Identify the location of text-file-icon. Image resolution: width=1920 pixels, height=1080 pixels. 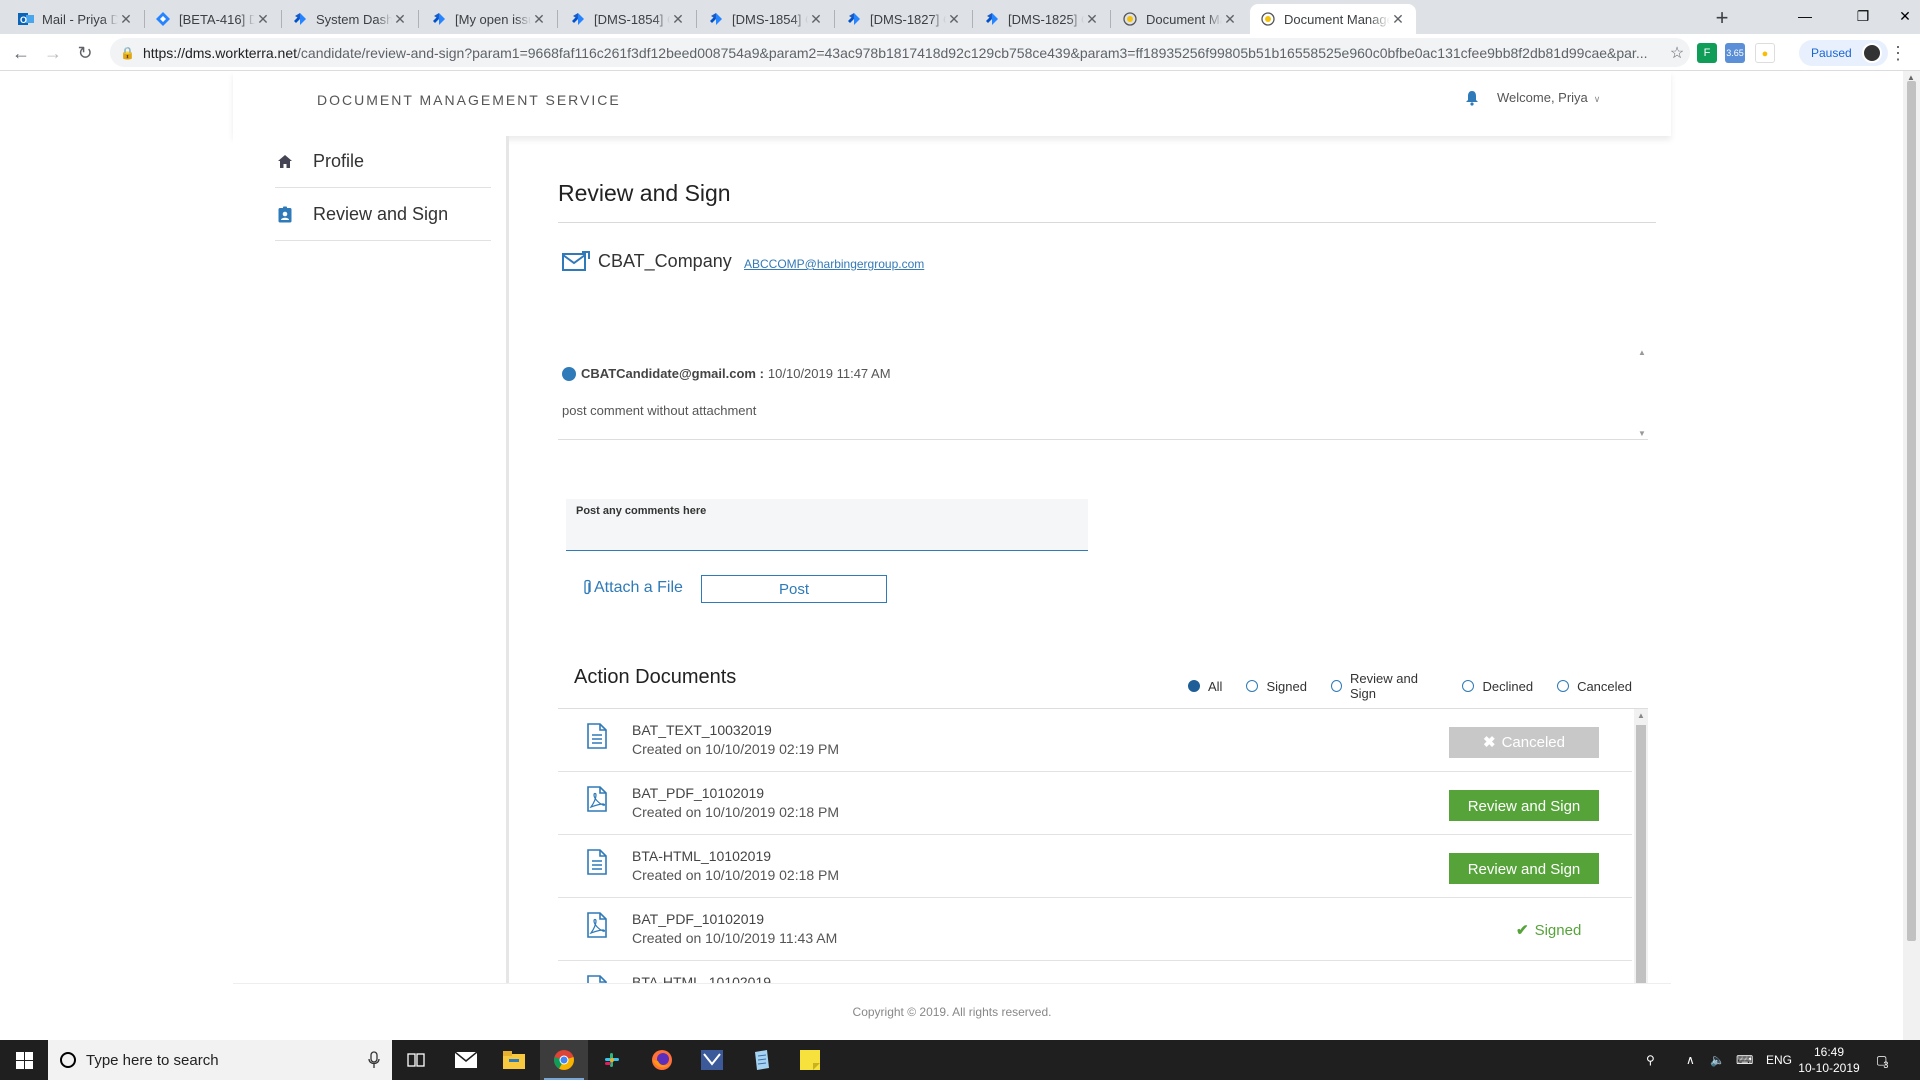
(597, 736).